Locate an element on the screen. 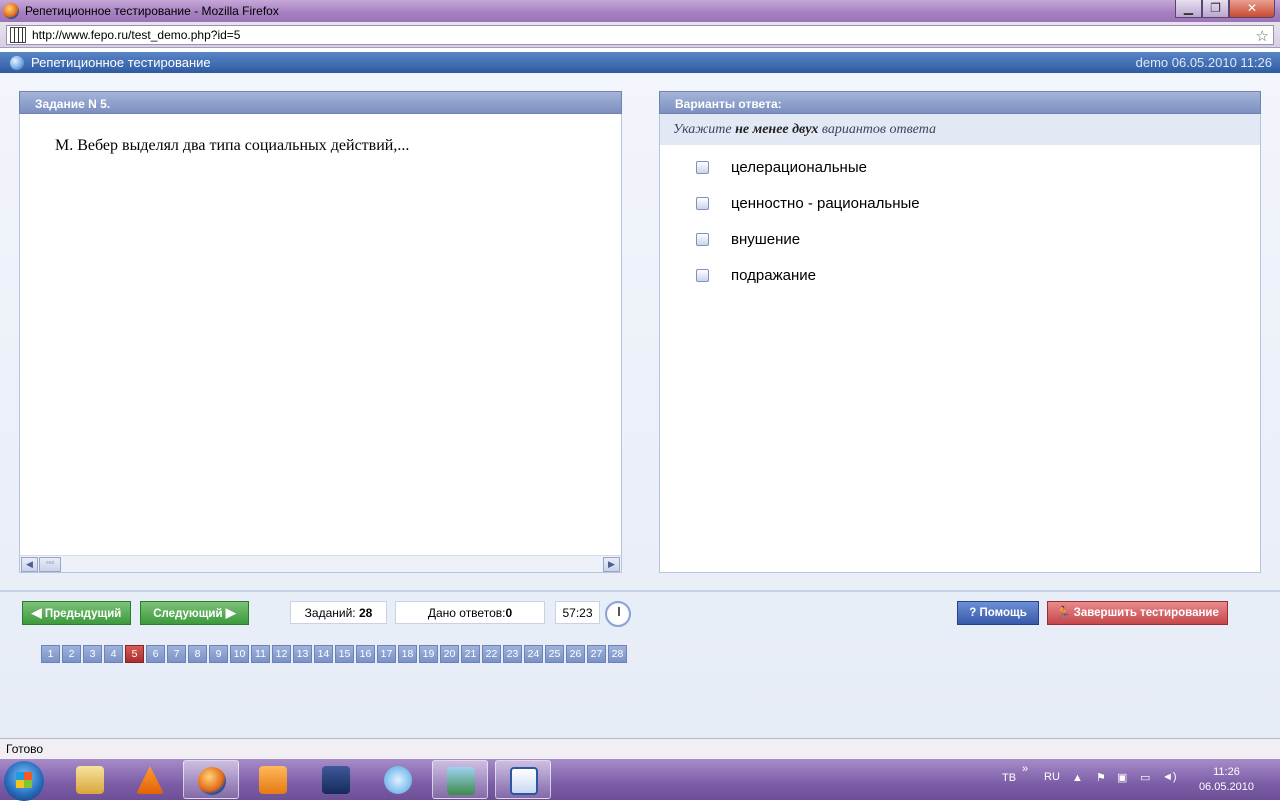 This screenshot has width=1280, height=801. tray-expand-icon: » is located at coordinates (1025, 769).